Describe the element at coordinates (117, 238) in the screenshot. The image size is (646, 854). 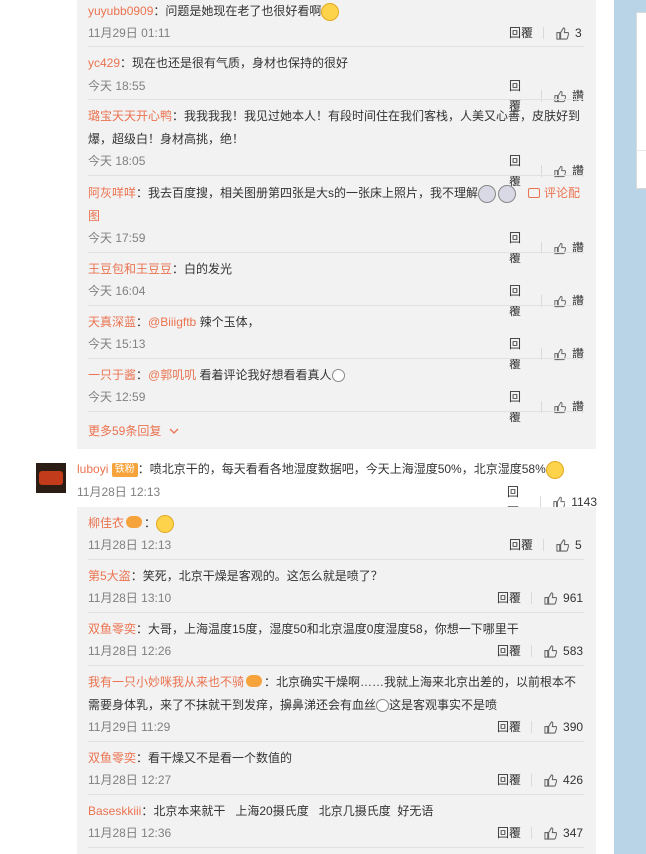
I see `reply-time: 今天 17:59` at that location.